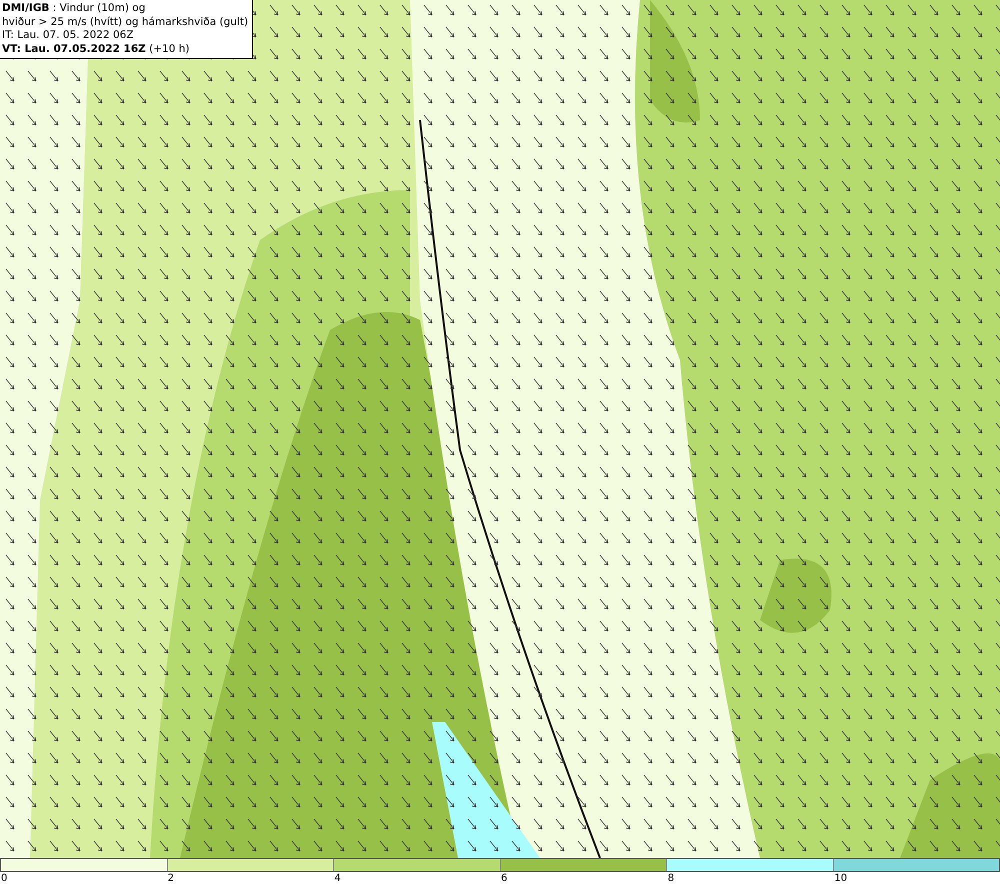 The height and width of the screenshot is (887, 1000). Describe the element at coordinates (670, 878) in the screenshot. I see `scale-tick-label: 8` at that location.